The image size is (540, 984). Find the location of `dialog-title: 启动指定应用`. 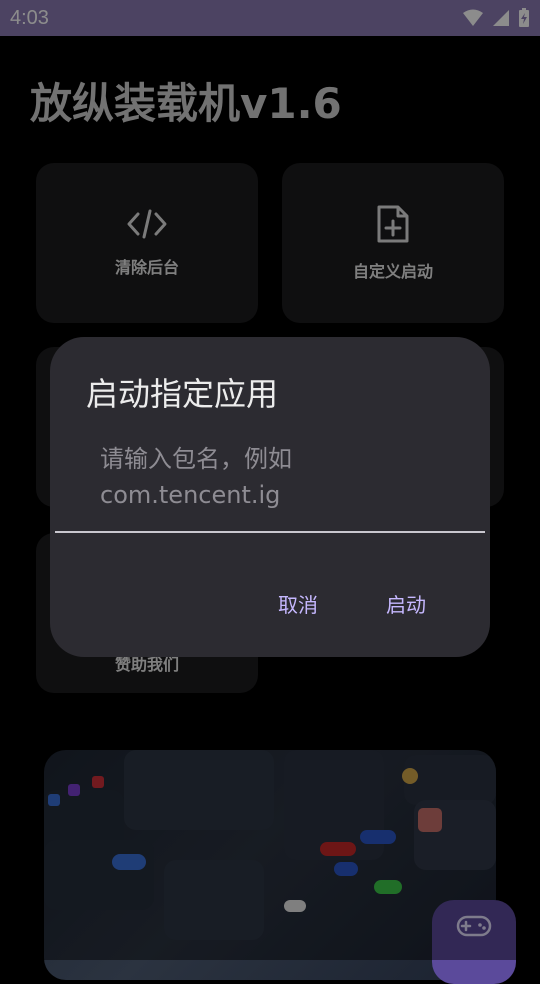

dialog-title: 启动指定应用 is located at coordinates (182, 394).